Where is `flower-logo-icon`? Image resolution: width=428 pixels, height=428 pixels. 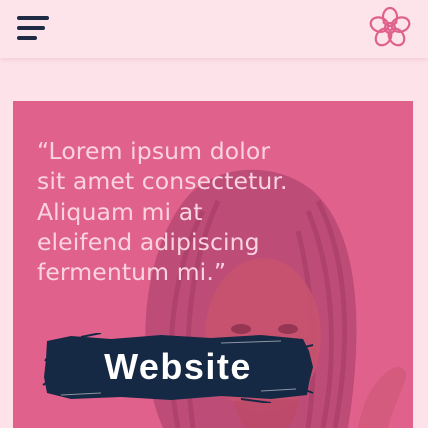
flower-logo-icon is located at coordinates (390, 28).